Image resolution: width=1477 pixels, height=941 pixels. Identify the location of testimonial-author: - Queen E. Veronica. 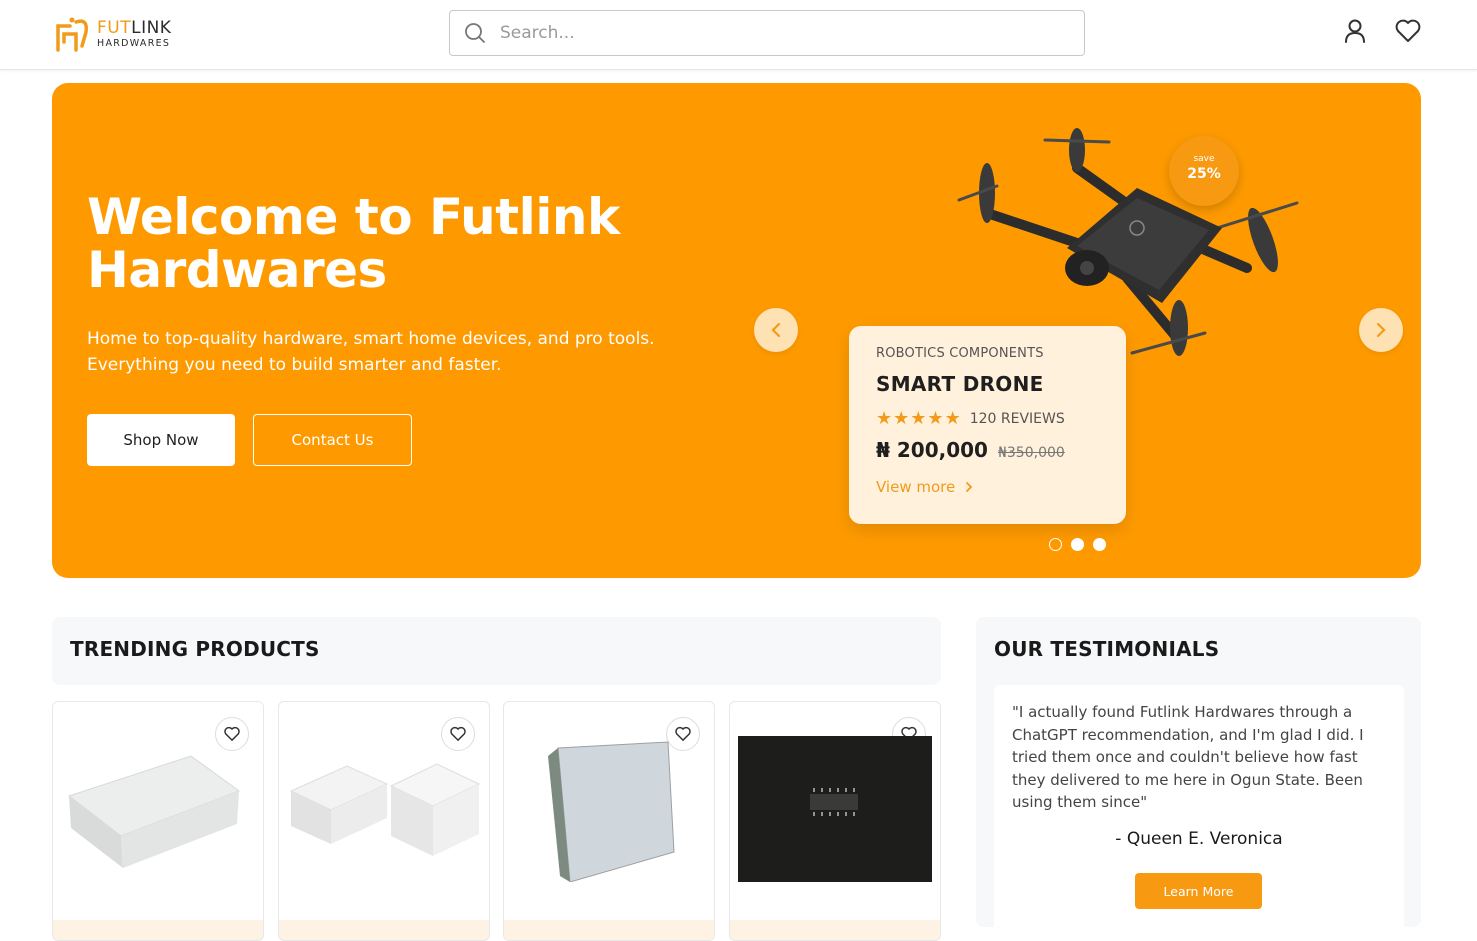
(1199, 839).